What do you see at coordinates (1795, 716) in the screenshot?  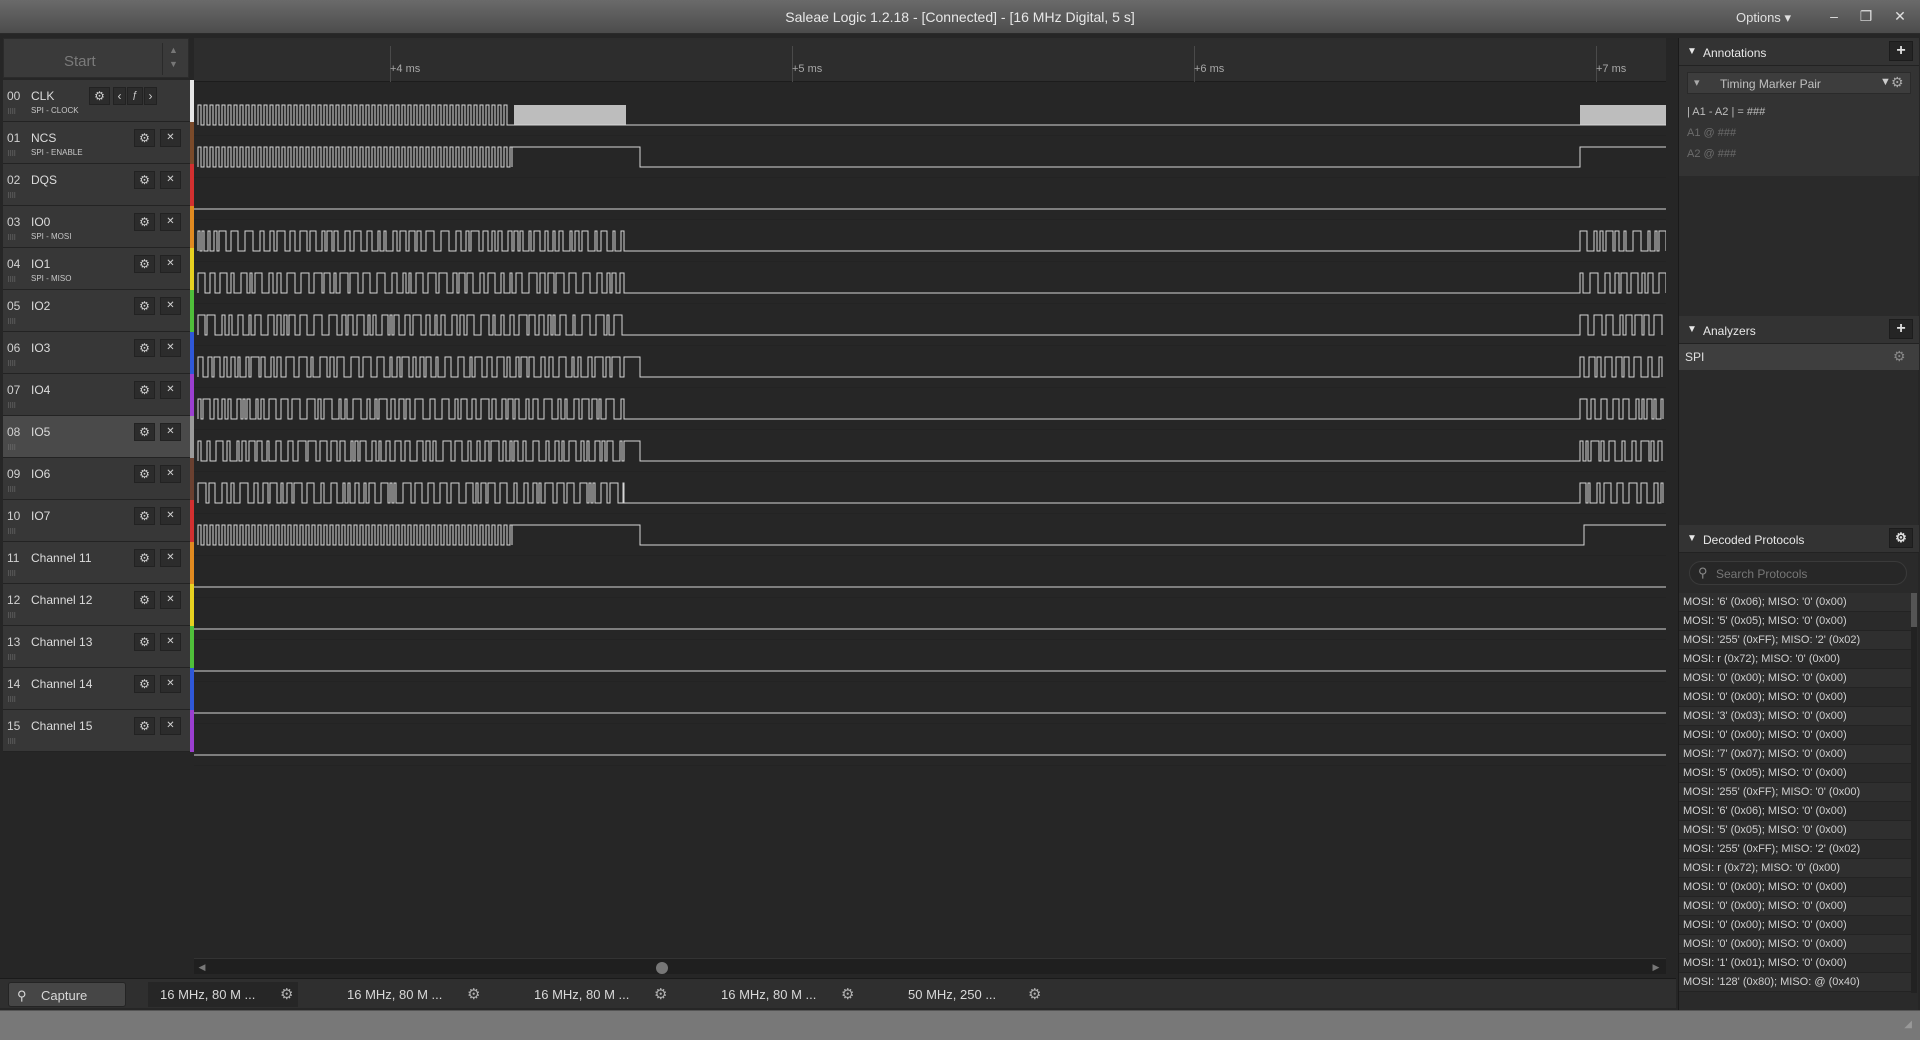 I see `decoded-row: MOSI: '3' (0x03); MISO: '0' (0x00)` at bounding box center [1795, 716].